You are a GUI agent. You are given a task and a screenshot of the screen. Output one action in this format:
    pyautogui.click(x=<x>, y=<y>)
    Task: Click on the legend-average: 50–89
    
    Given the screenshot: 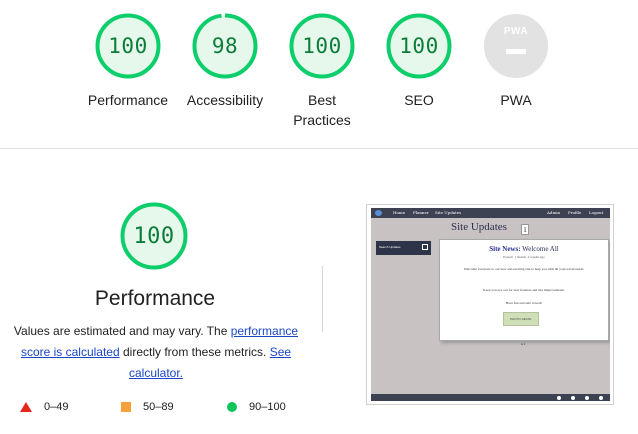 What is the action you would take?
    pyautogui.click(x=147, y=407)
    